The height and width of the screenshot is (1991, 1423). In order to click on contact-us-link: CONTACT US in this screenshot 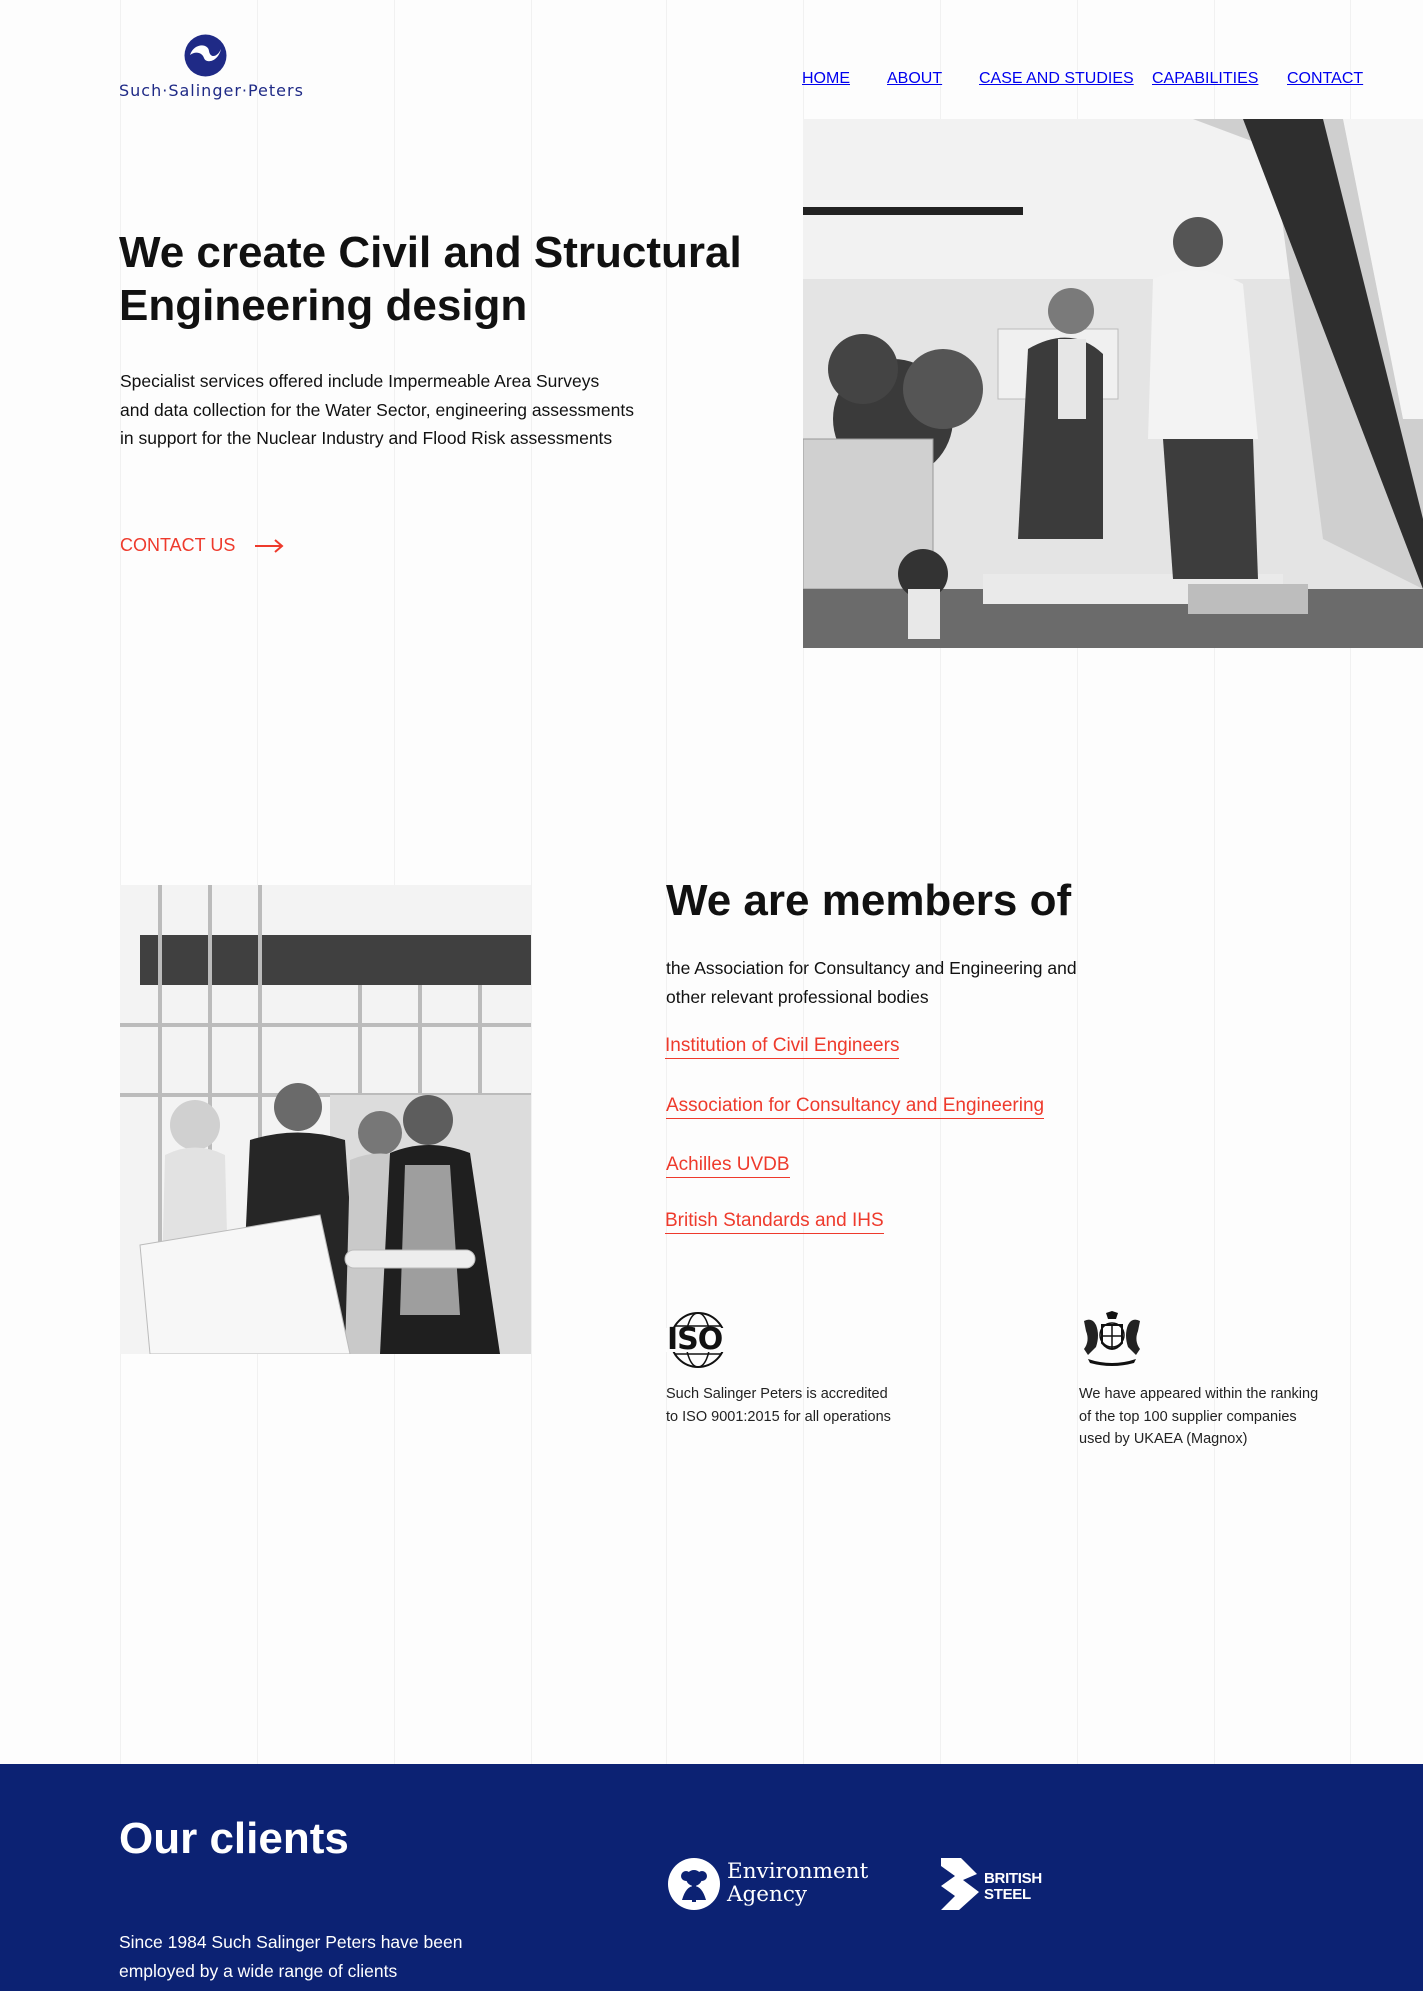, I will do `click(202, 545)`.